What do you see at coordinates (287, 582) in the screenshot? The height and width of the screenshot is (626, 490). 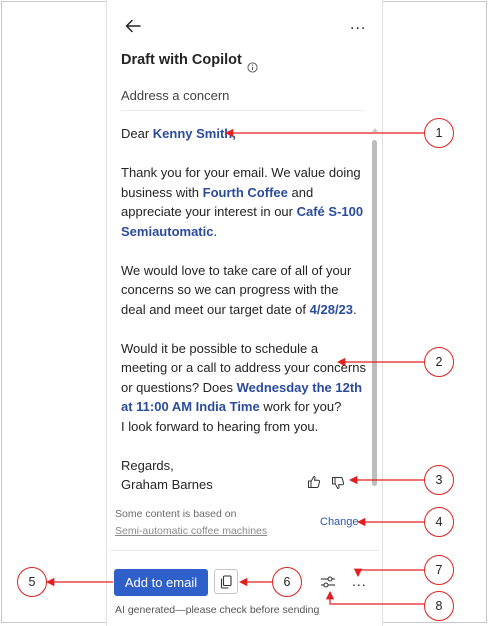 I see `callout-6: 6` at bounding box center [287, 582].